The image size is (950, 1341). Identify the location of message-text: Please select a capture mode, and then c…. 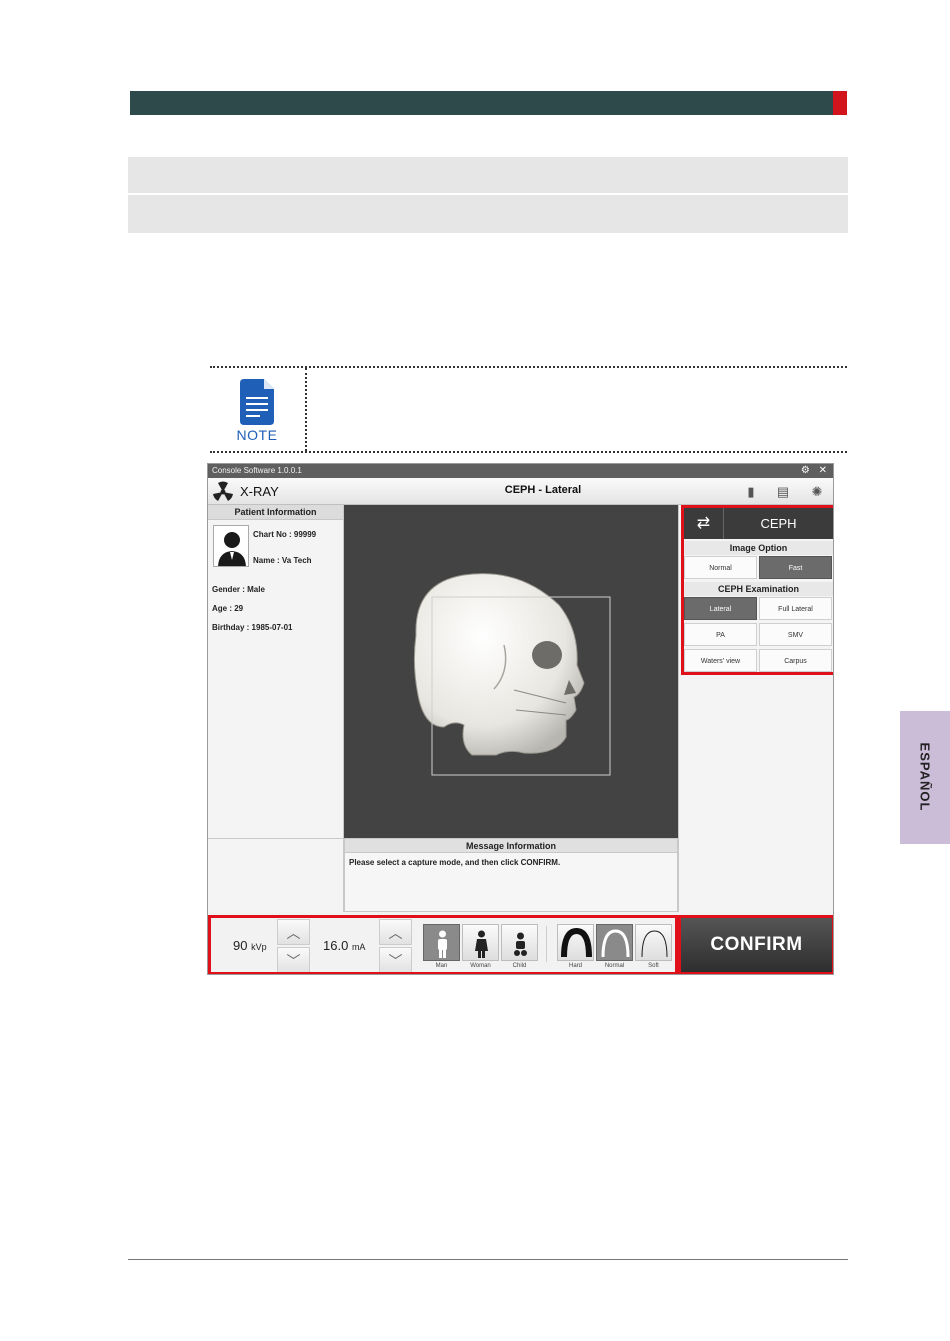
(455, 862).